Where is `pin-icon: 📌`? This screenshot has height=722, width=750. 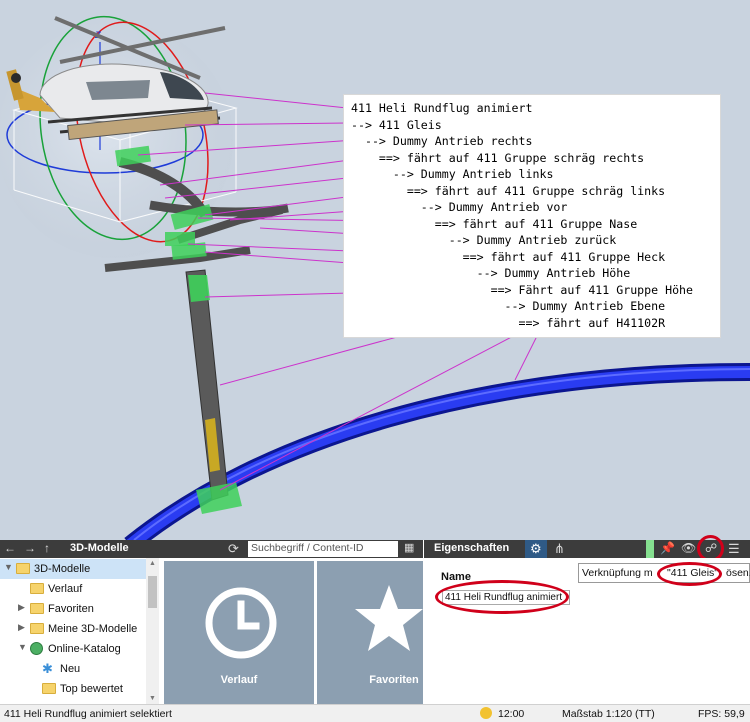 pin-icon: 📌 is located at coordinates (667, 548).